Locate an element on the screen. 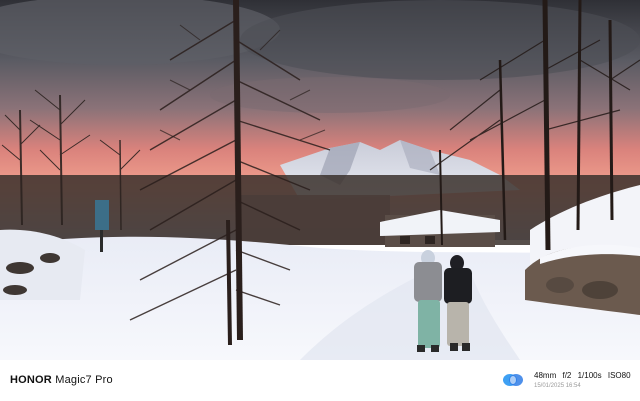  person-left is located at coordinates (428, 301).